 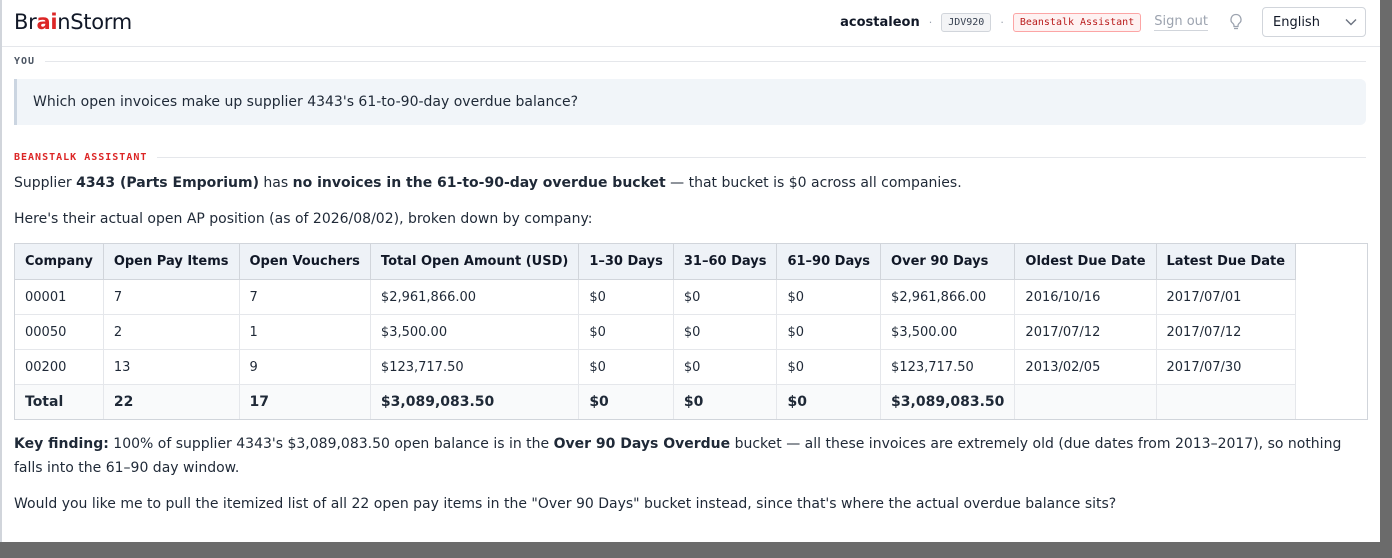 I want to click on table-cell: 00001, so click(x=59, y=297).